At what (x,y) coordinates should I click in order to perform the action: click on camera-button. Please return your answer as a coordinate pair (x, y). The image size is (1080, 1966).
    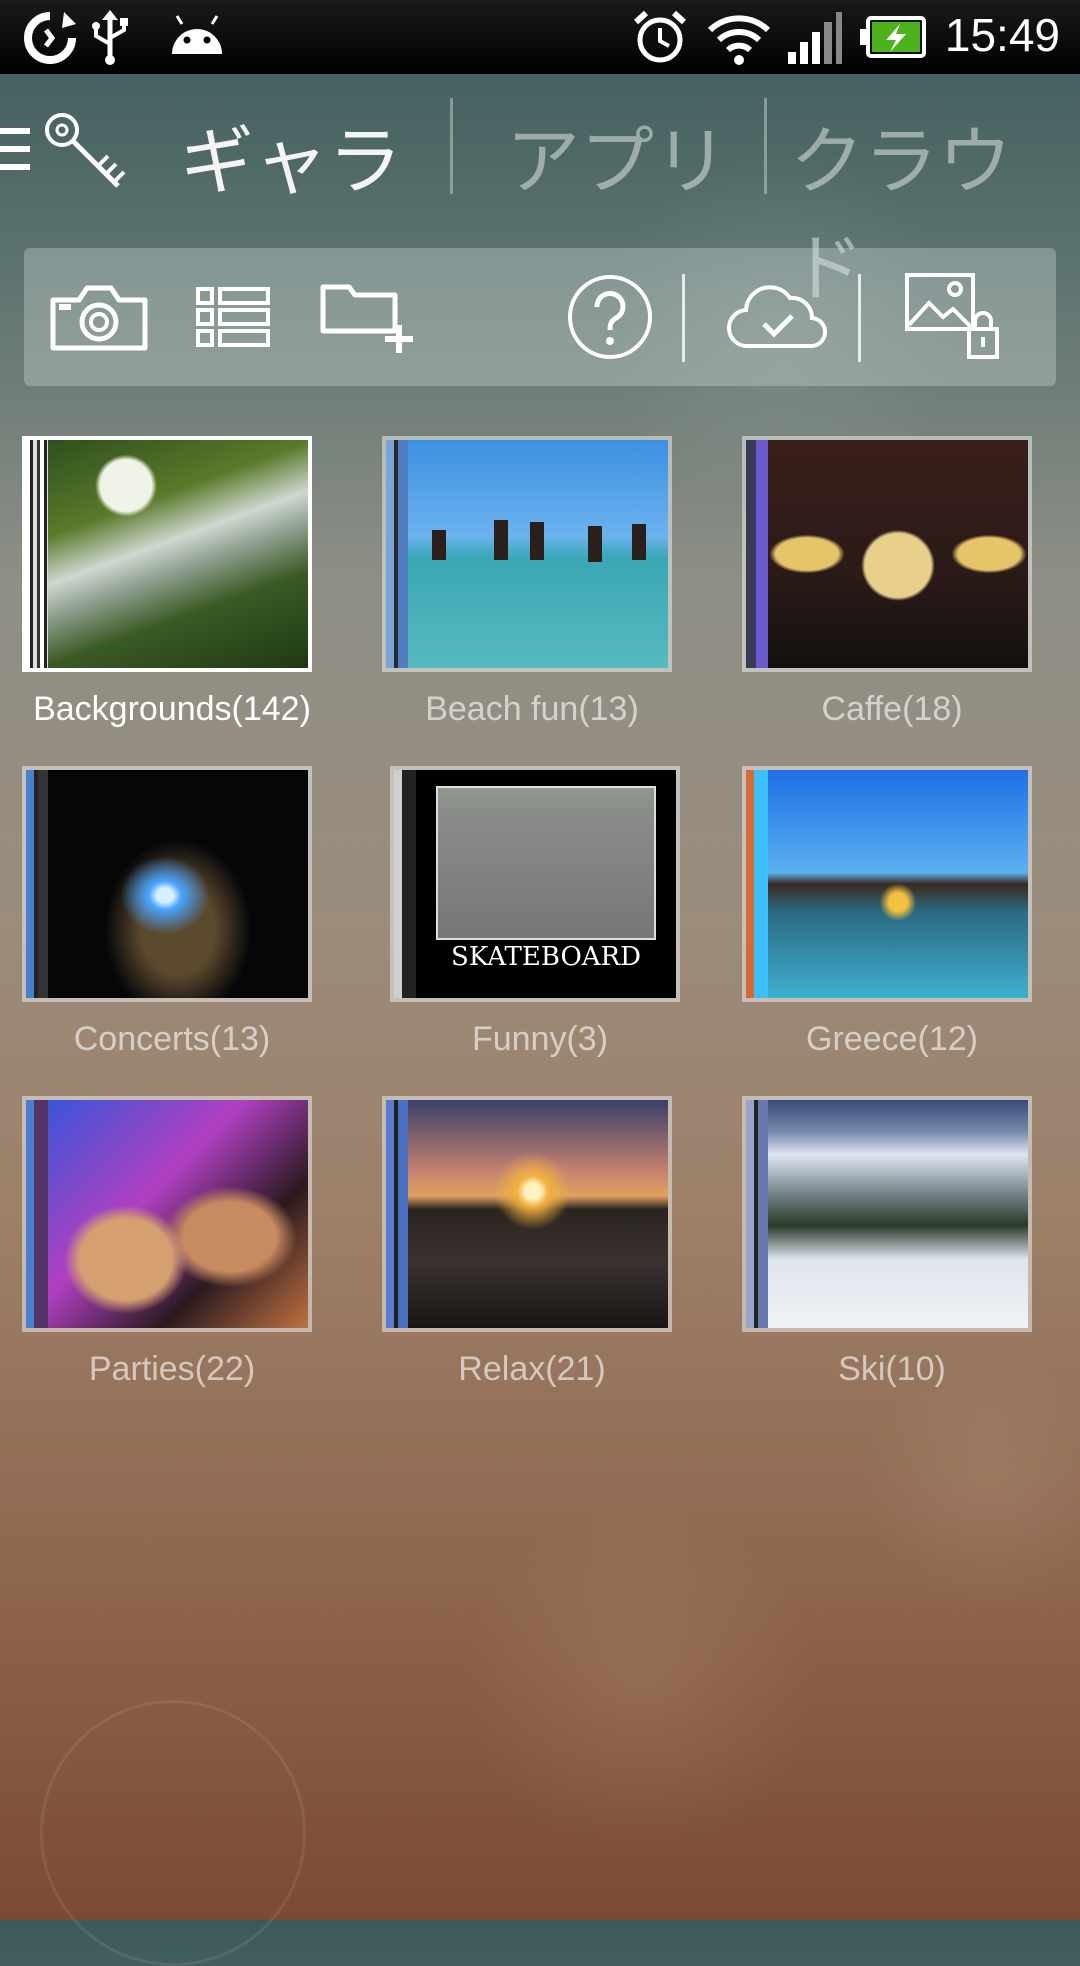
    Looking at the image, I should click on (99, 317).